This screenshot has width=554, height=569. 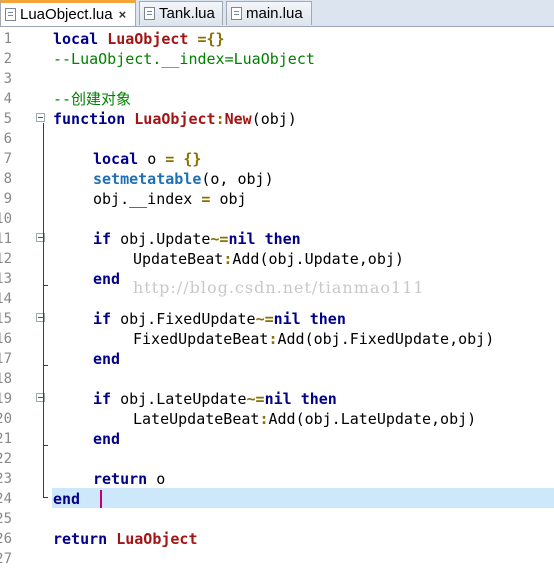 What do you see at coordinates (40, 117) in the screenshot?
I see `fold-toggle-icon` at bounding box center [40, 117].